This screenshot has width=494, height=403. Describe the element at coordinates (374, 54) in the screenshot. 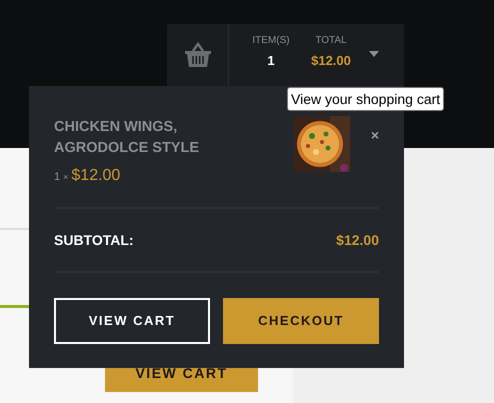

I see `caret-icon` at that location.